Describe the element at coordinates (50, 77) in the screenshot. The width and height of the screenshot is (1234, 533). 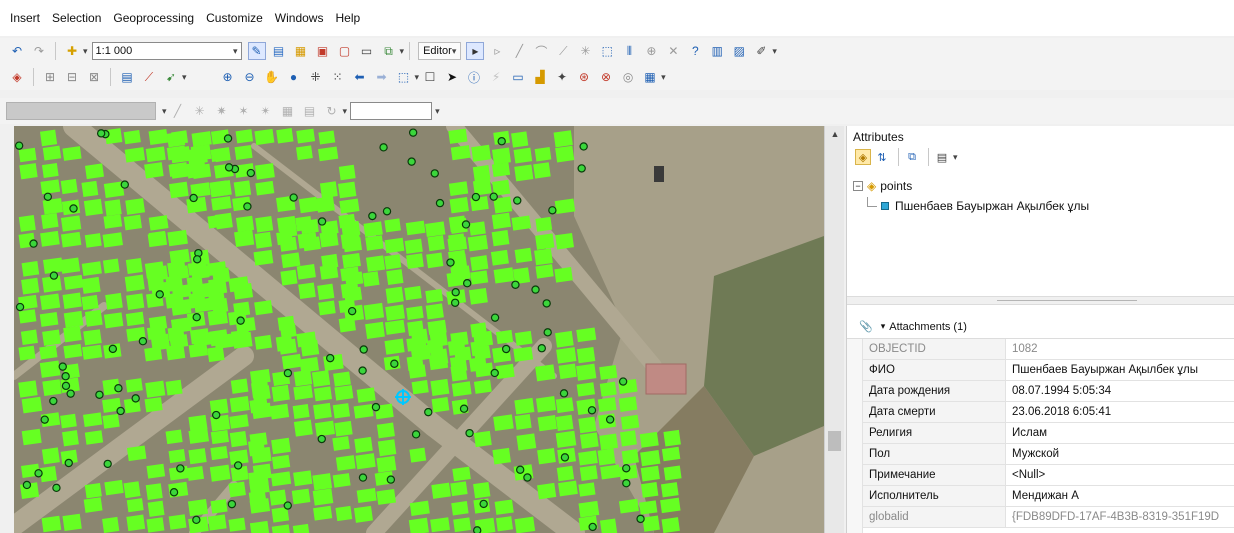
I see `grid-icon: ⊞` at that location.